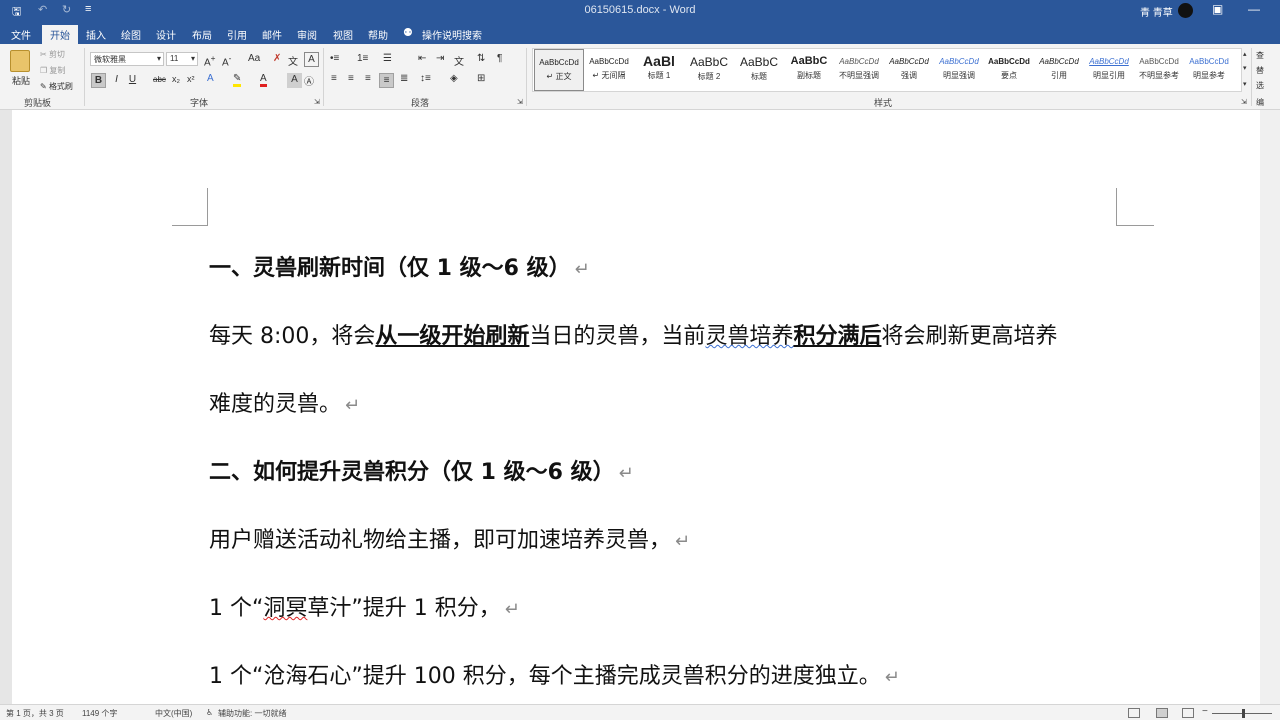  I want to click on font-size-select: 11 ▾, so click(182, 59).